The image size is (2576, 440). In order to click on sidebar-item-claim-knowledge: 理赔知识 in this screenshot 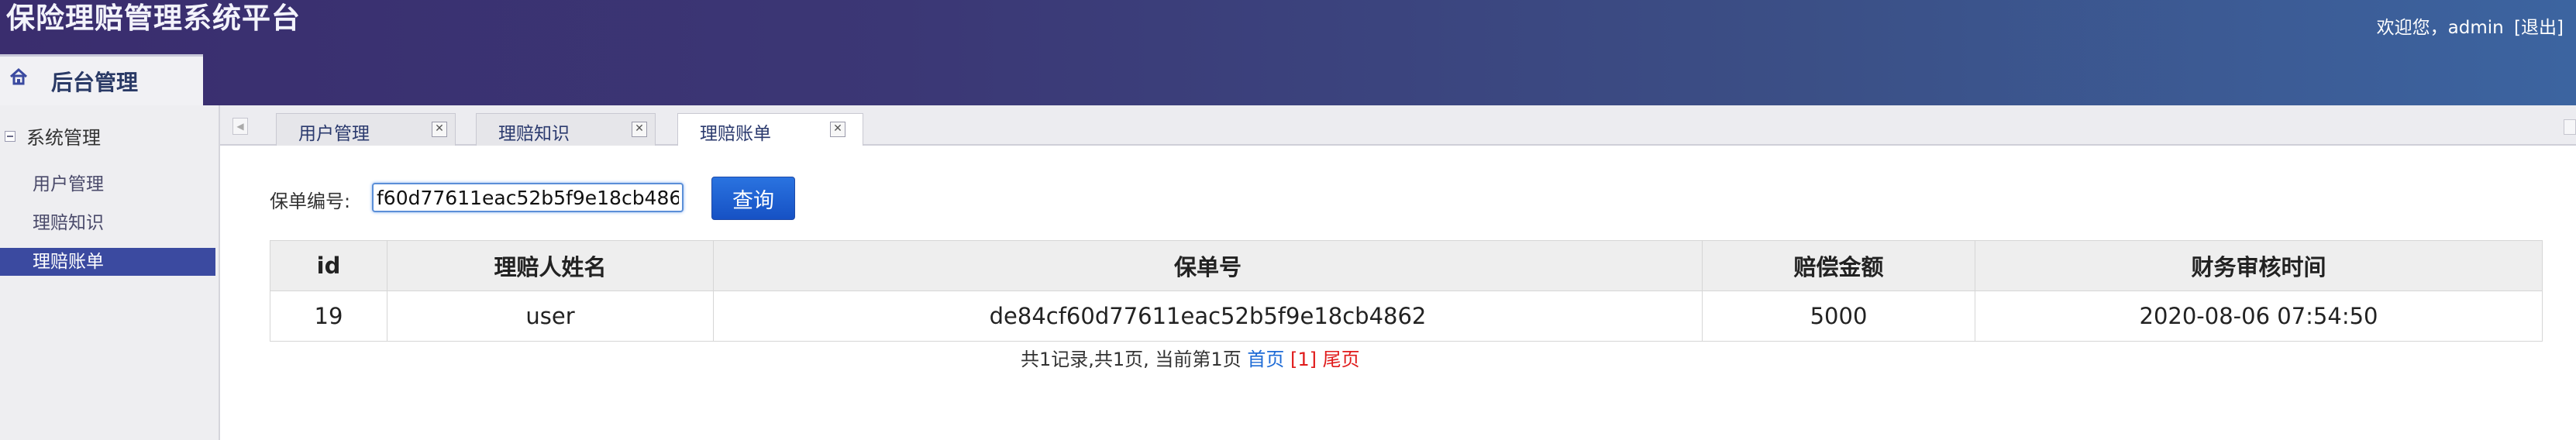, I will do `click(107, 223)`.